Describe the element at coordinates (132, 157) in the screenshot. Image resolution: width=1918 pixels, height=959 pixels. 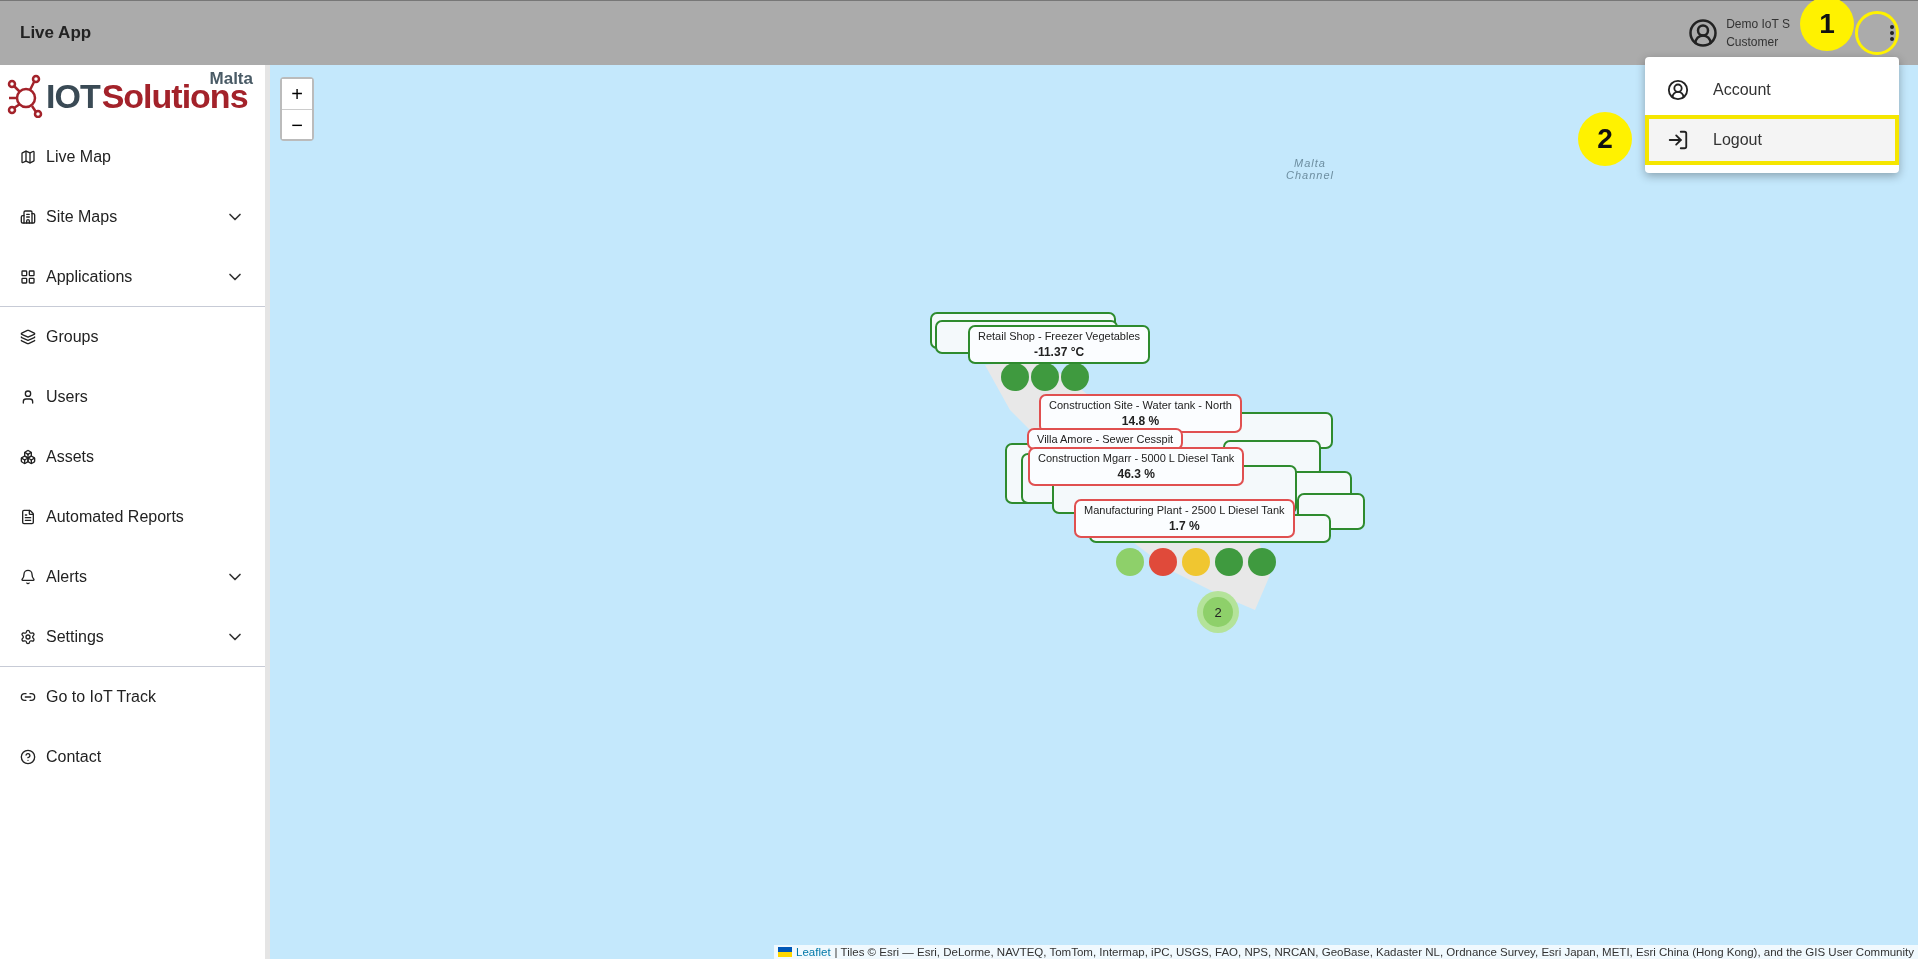
I see `sidebar-item: Live Map` at that location.